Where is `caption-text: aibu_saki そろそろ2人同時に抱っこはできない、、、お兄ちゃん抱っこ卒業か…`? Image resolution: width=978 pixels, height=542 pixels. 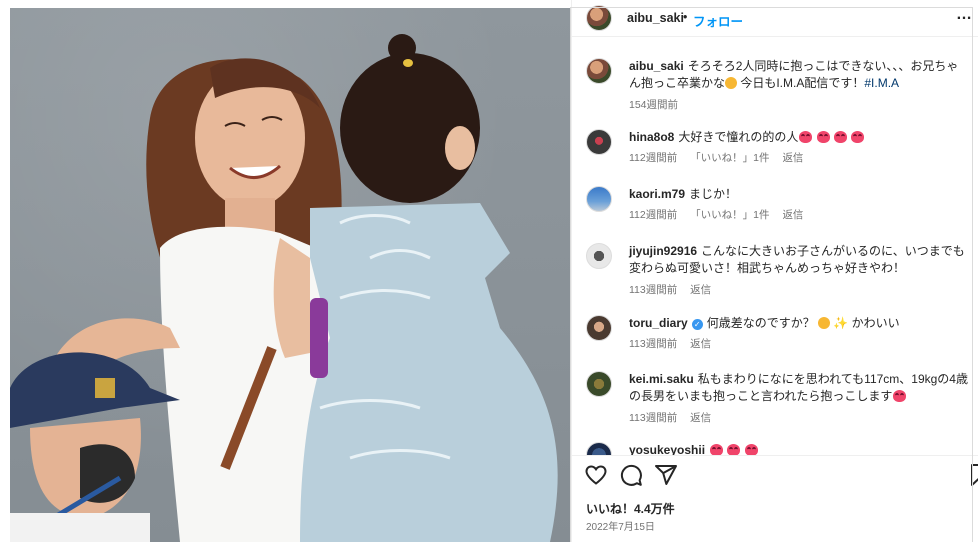 caption-text: aibu_saki そろそろ2人同時に抱っこはできない、、、お兄ちゃん抱っこ卒業か… is located at coordinates (799, 75).